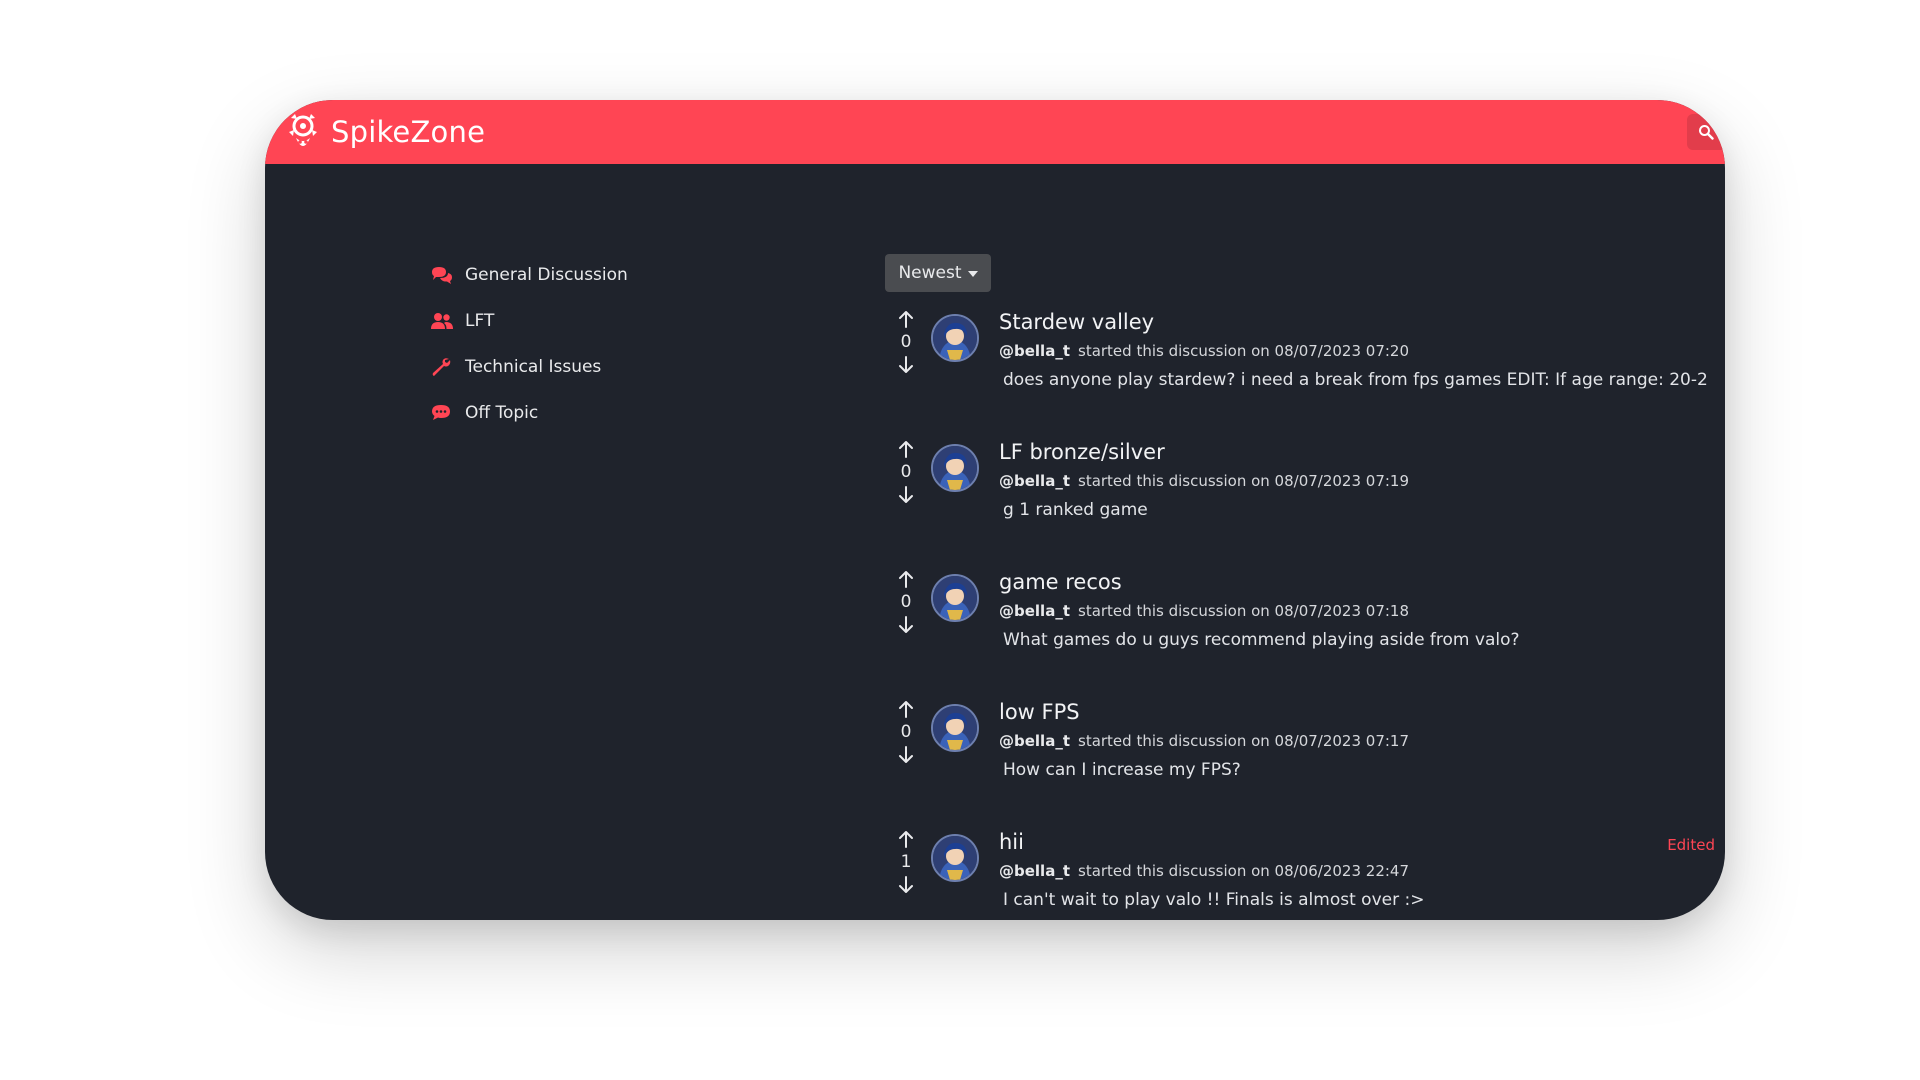  I want to click on top-nav-bar: SpikeZone, so click(995, 132).